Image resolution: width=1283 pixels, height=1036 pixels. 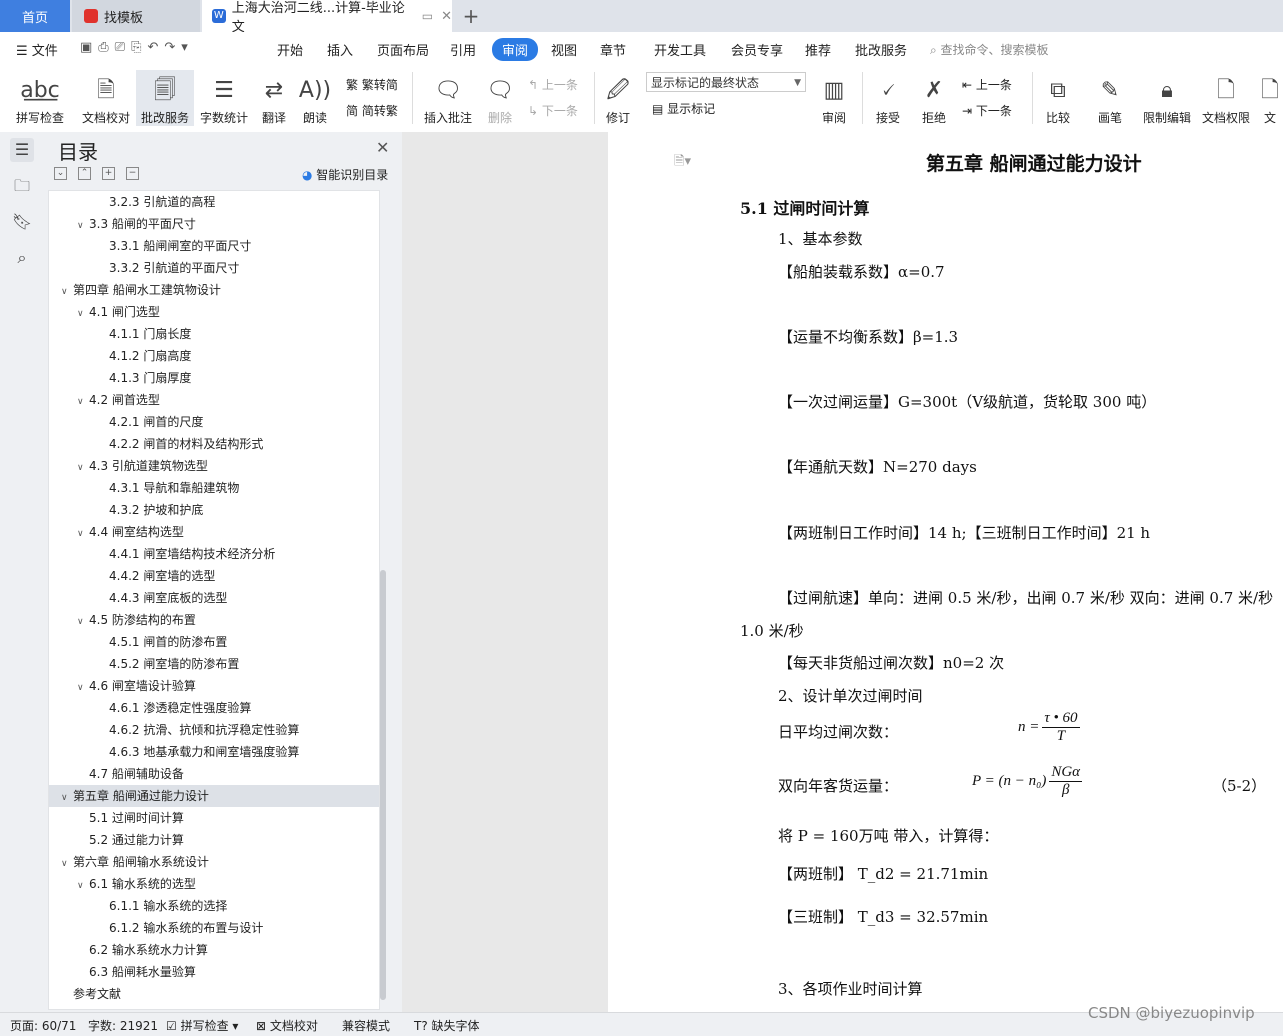 I want to click on toc-item: 4.4.3 闸室底板的选型, so click(x=214, y=598).